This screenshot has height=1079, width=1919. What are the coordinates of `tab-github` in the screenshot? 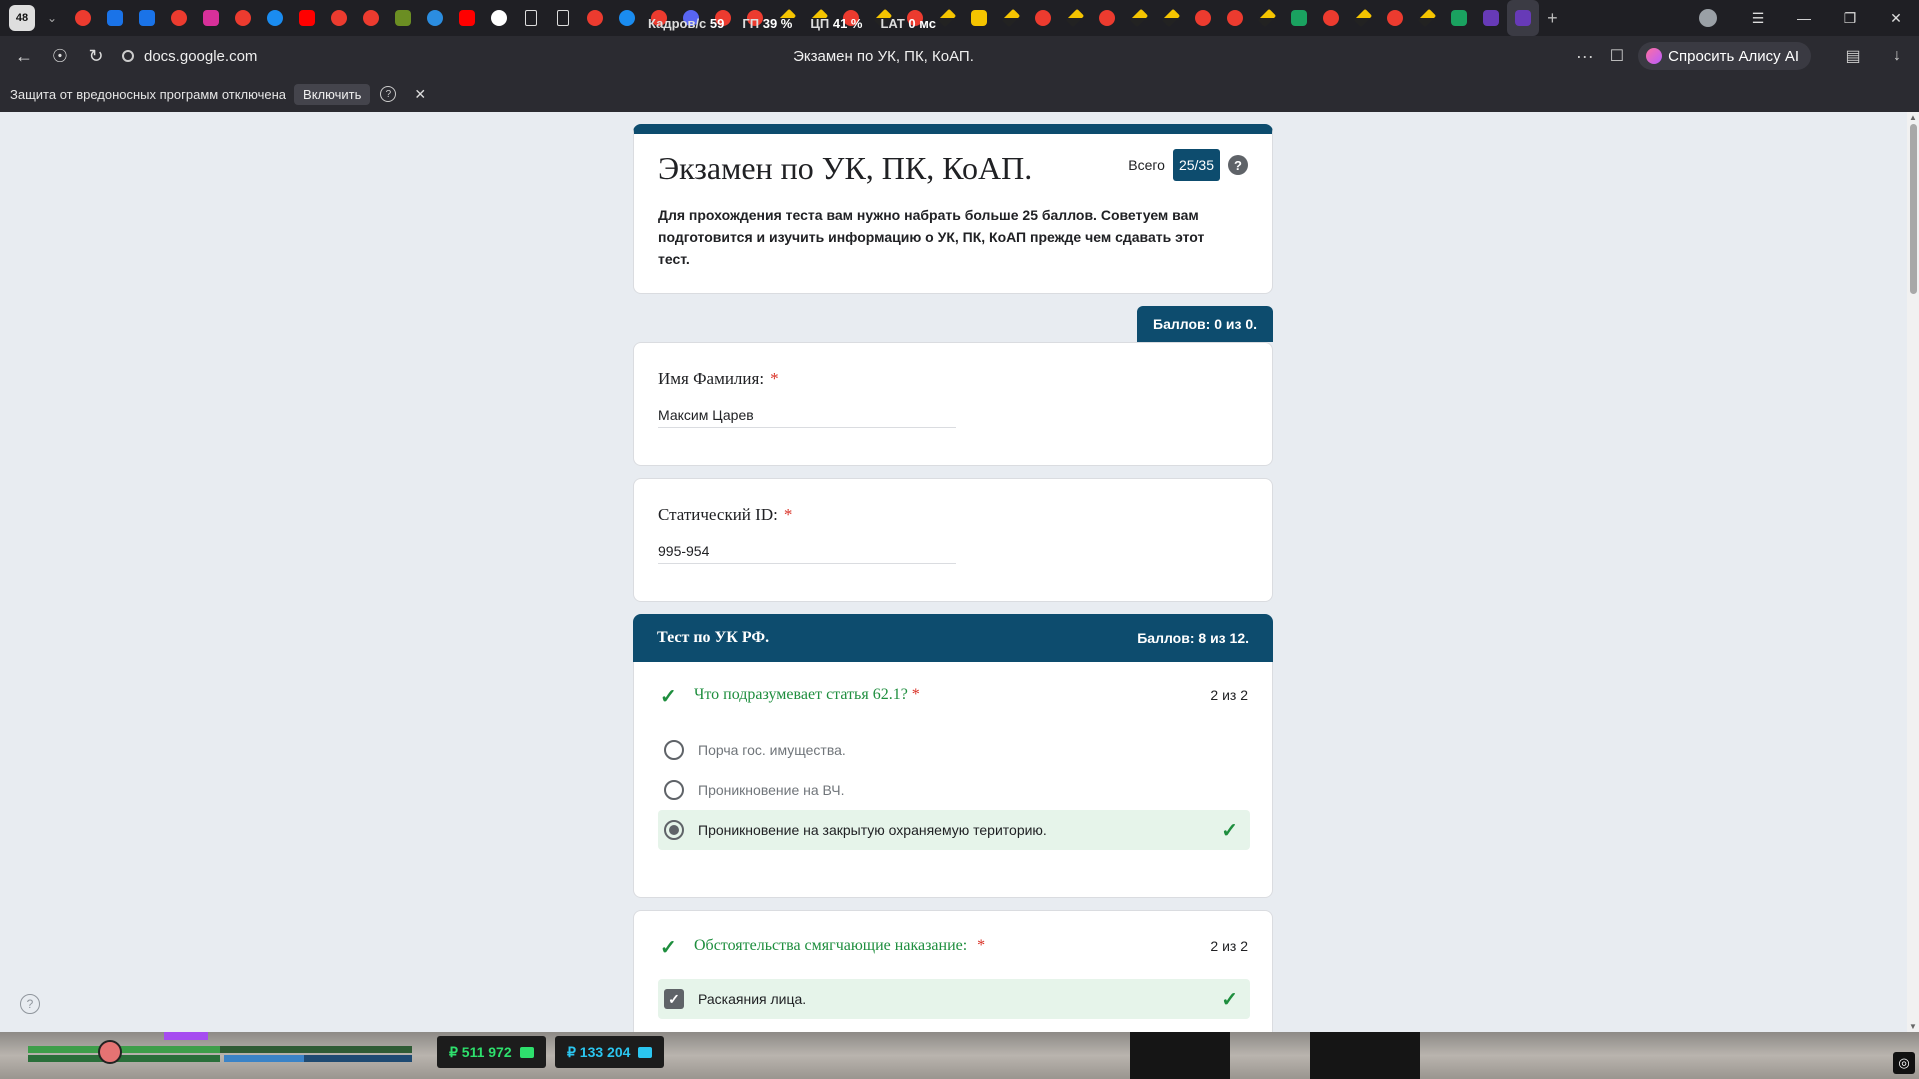 It's located at (499, 18).